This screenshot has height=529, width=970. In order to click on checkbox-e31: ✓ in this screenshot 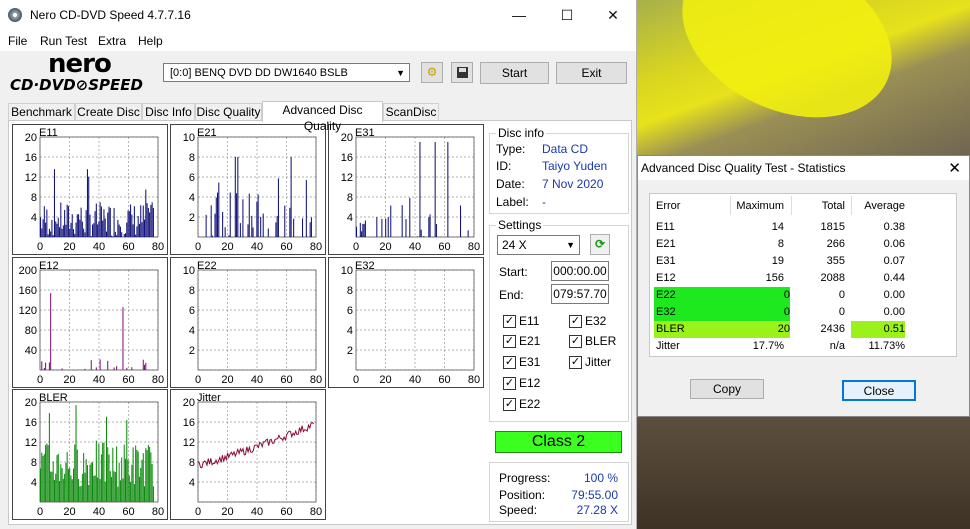, I will do `click(509, 362)`.